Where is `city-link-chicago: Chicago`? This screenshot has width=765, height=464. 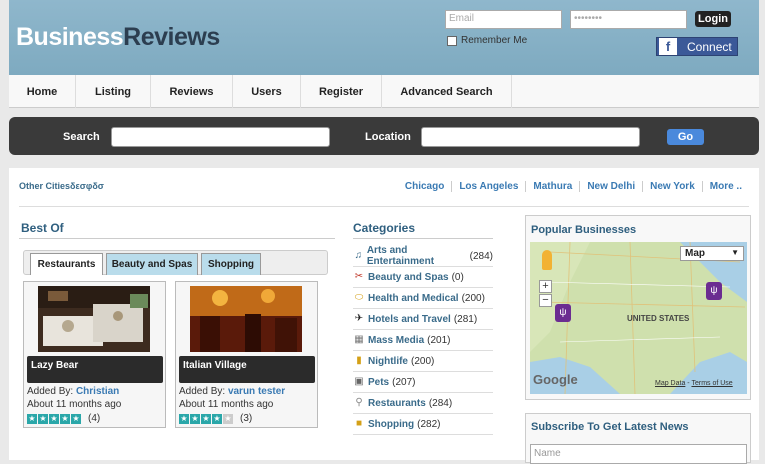
city-link-chicago: Chicago is located at coordinates (425, 186).